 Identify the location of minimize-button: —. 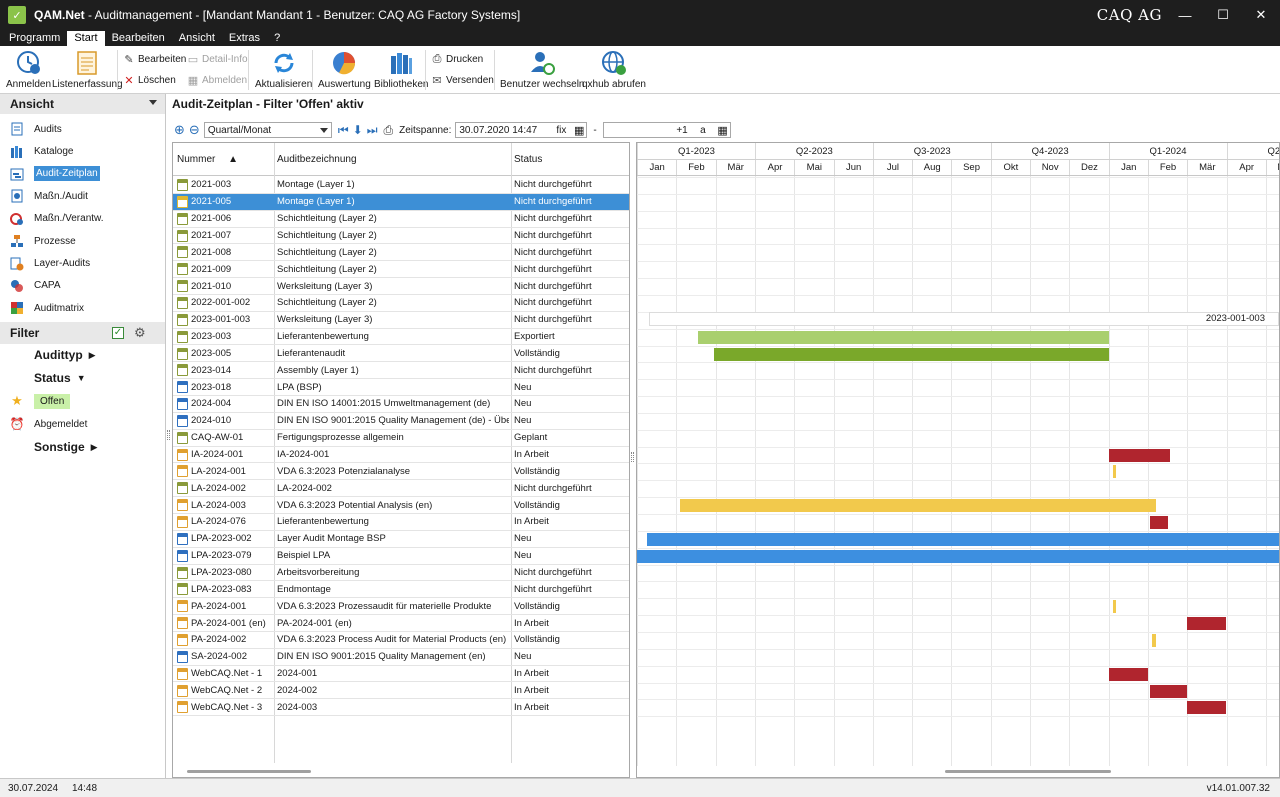
(1185, 15).